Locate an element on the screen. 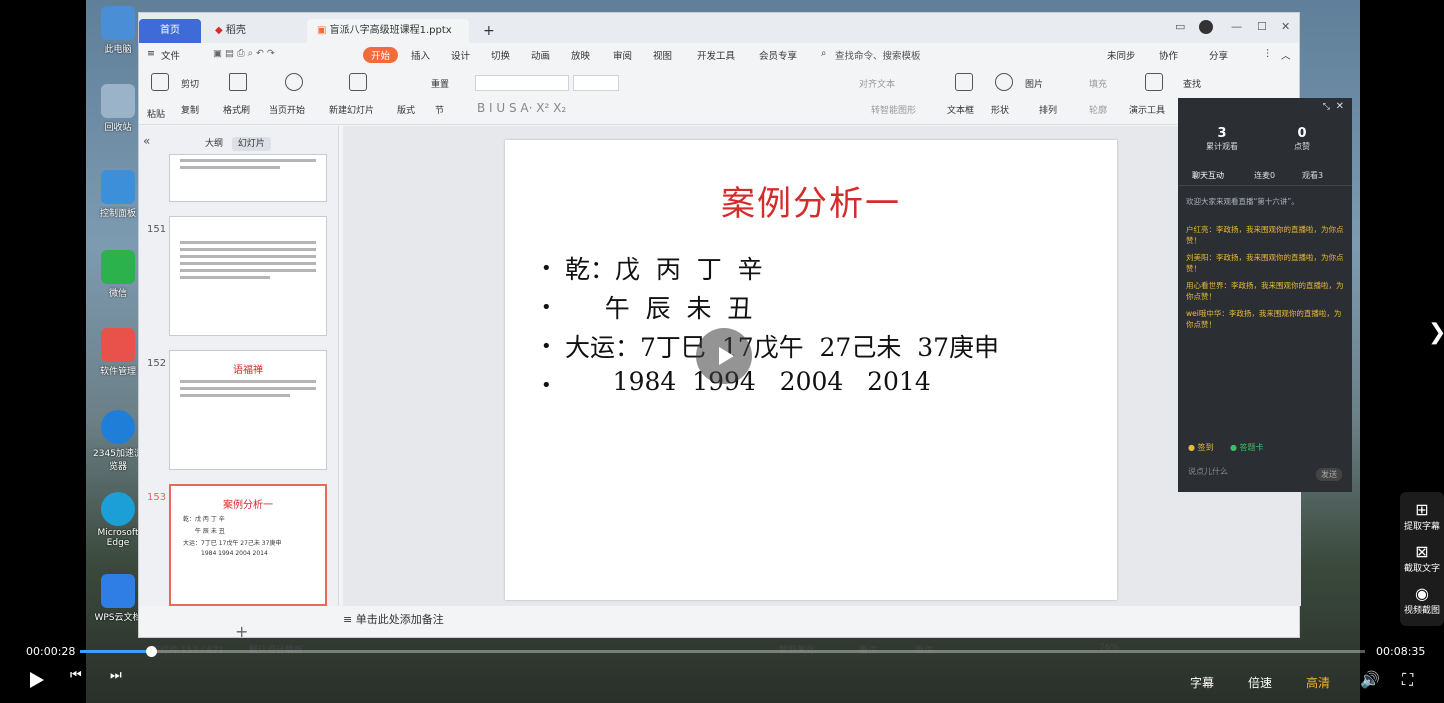  shape-button: 形状 is located at coordinates (1000, 109).